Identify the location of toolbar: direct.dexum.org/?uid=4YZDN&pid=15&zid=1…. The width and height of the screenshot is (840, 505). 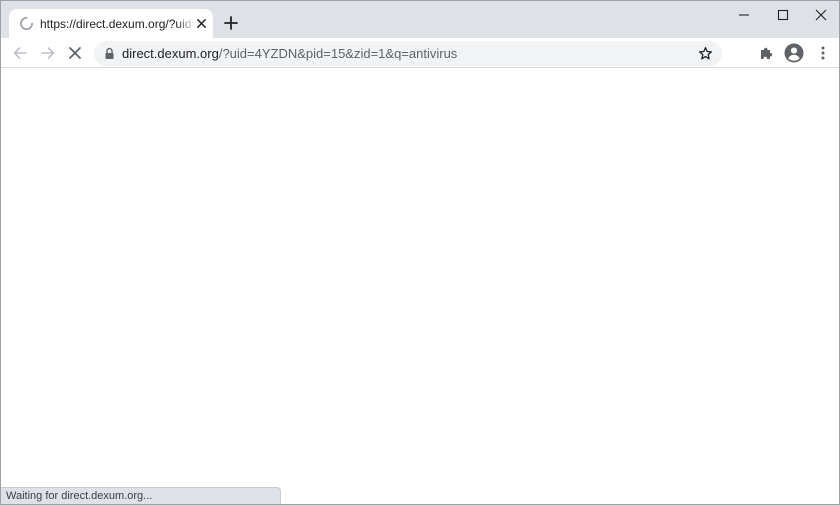
(420, 53).